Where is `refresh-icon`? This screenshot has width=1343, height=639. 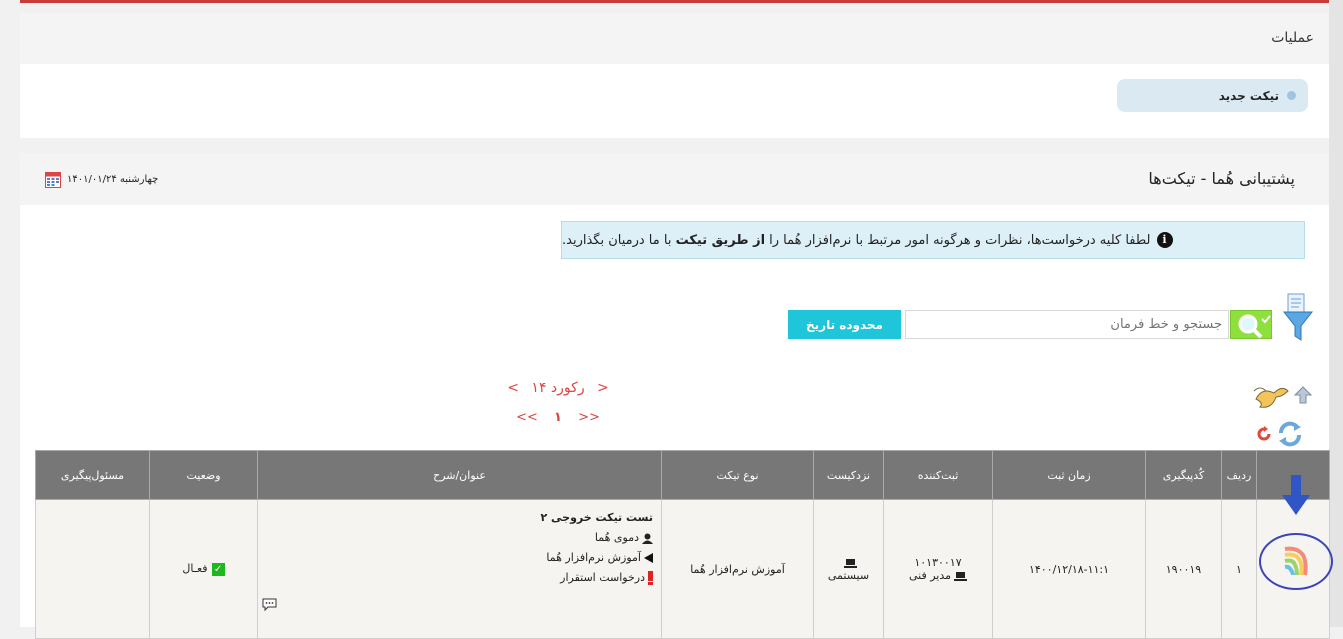
refresh-icon is located at coordinates (1290, 434).